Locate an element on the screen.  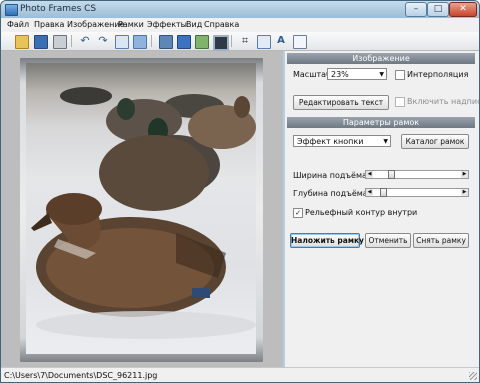
interpolation-label: Интерполяция is located at coordinates (438, 74).